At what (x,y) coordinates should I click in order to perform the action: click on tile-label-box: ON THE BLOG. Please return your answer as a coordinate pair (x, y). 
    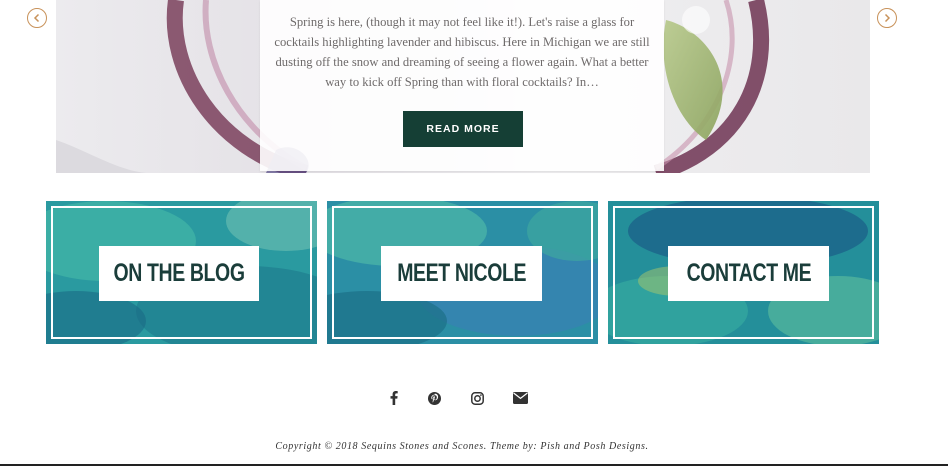
    Looking at the image, I should click on (179, 273).